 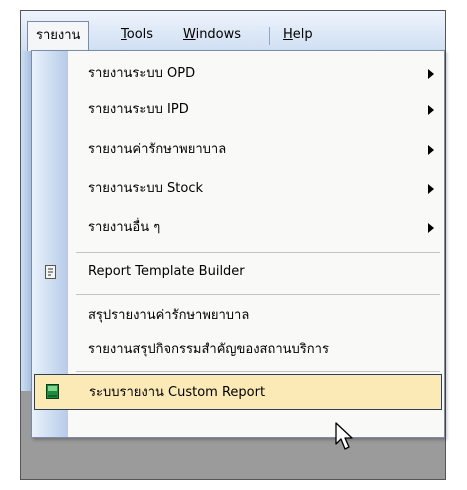 I want to click on menu-reports-label: รายงาน, so click(x=58, y=35).